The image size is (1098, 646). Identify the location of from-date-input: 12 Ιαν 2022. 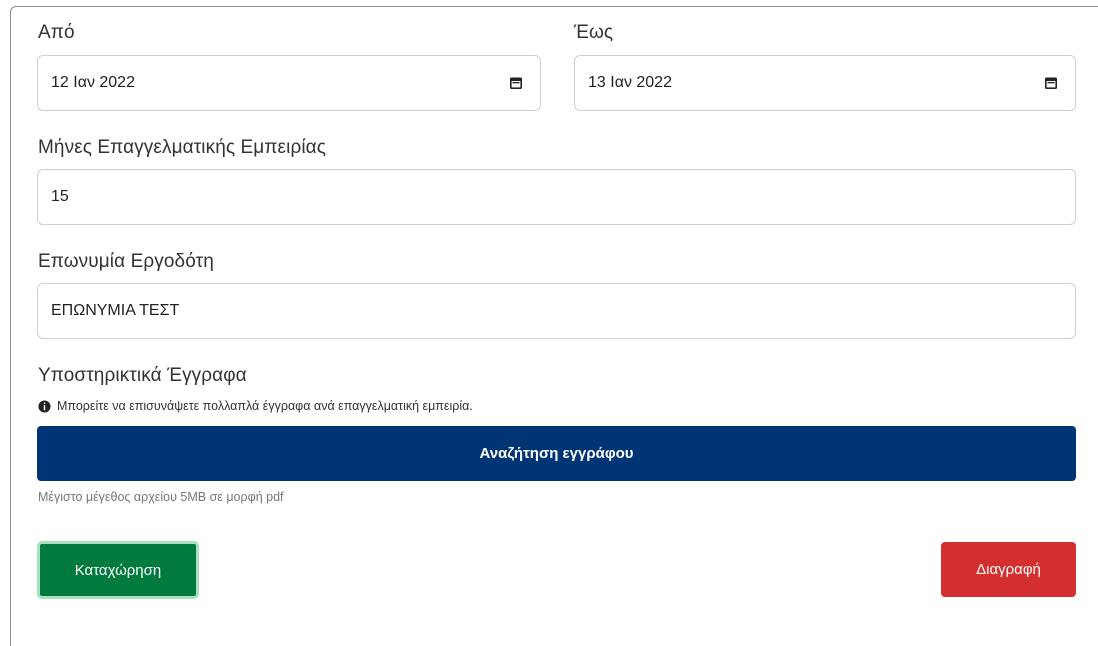
(289, 83).